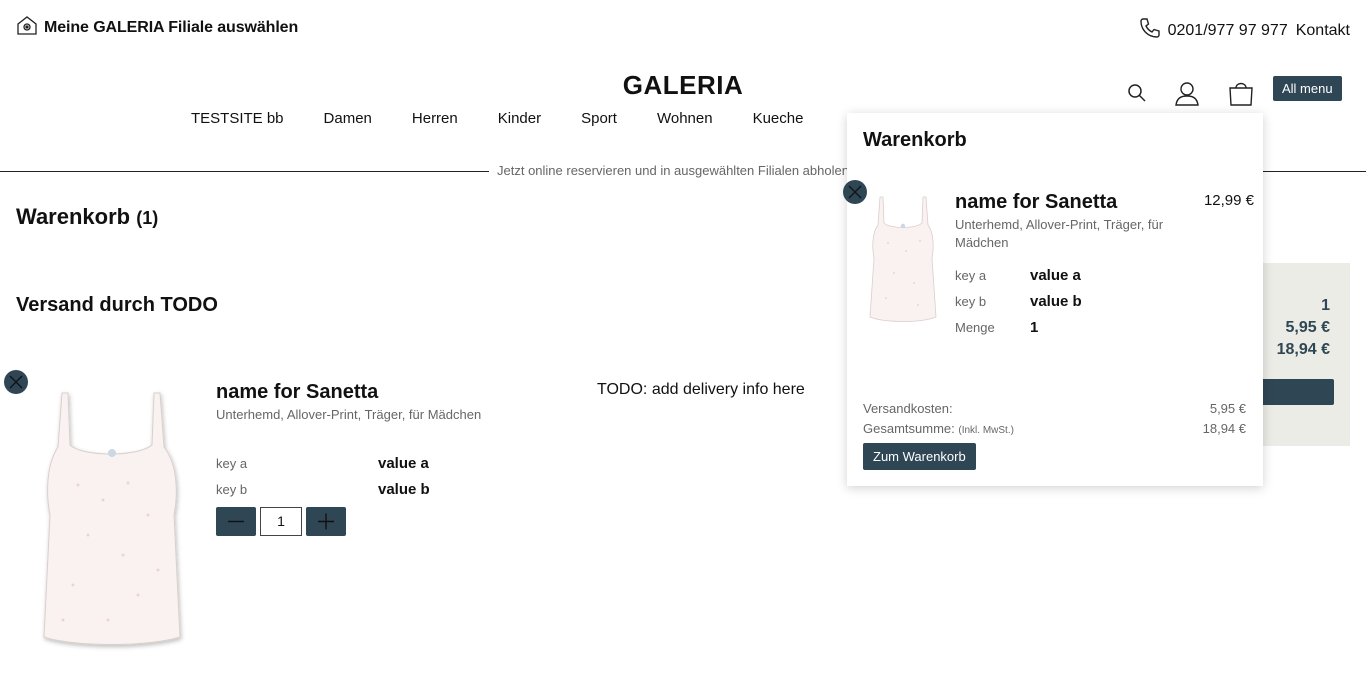  I want to click on search-icon, so click(1137, 95).